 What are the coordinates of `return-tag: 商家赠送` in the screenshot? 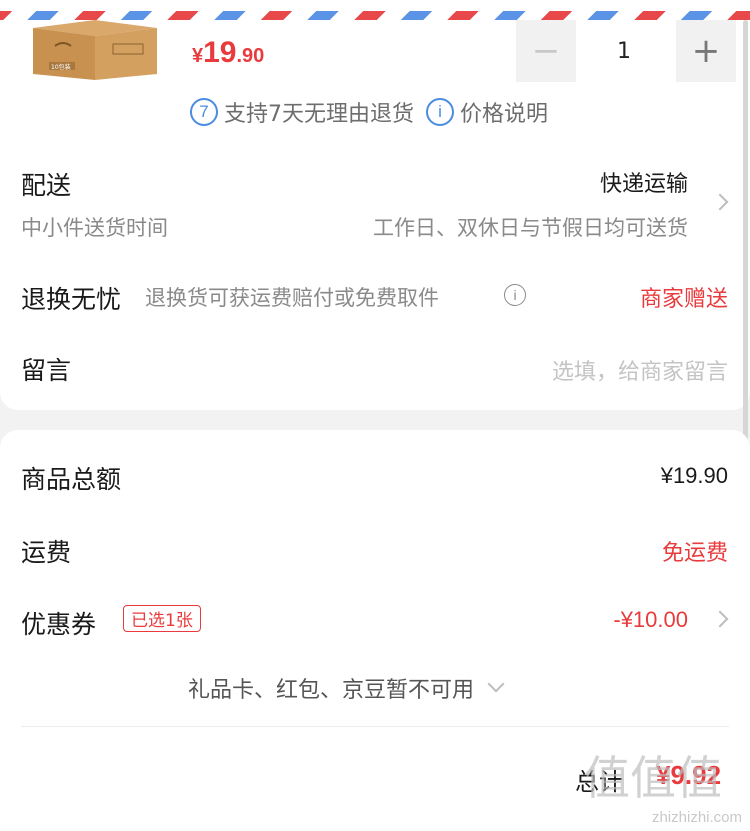 It's located at (683, 299).